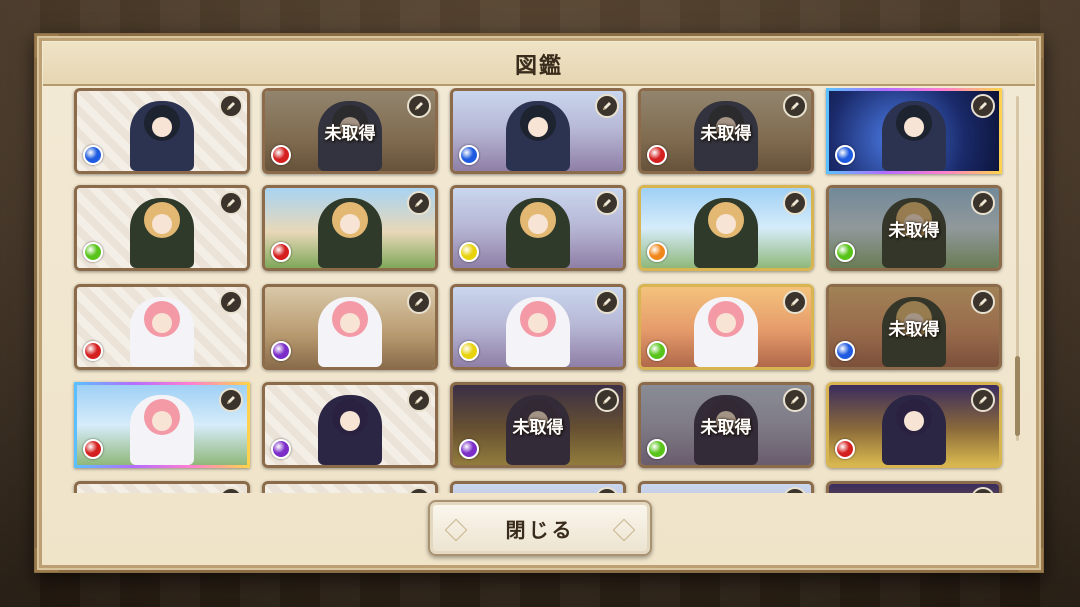  What do you see at coordinates (1017, 268) in the screenshot?
I see `scrollbar` at bounding box center [1017, 268].